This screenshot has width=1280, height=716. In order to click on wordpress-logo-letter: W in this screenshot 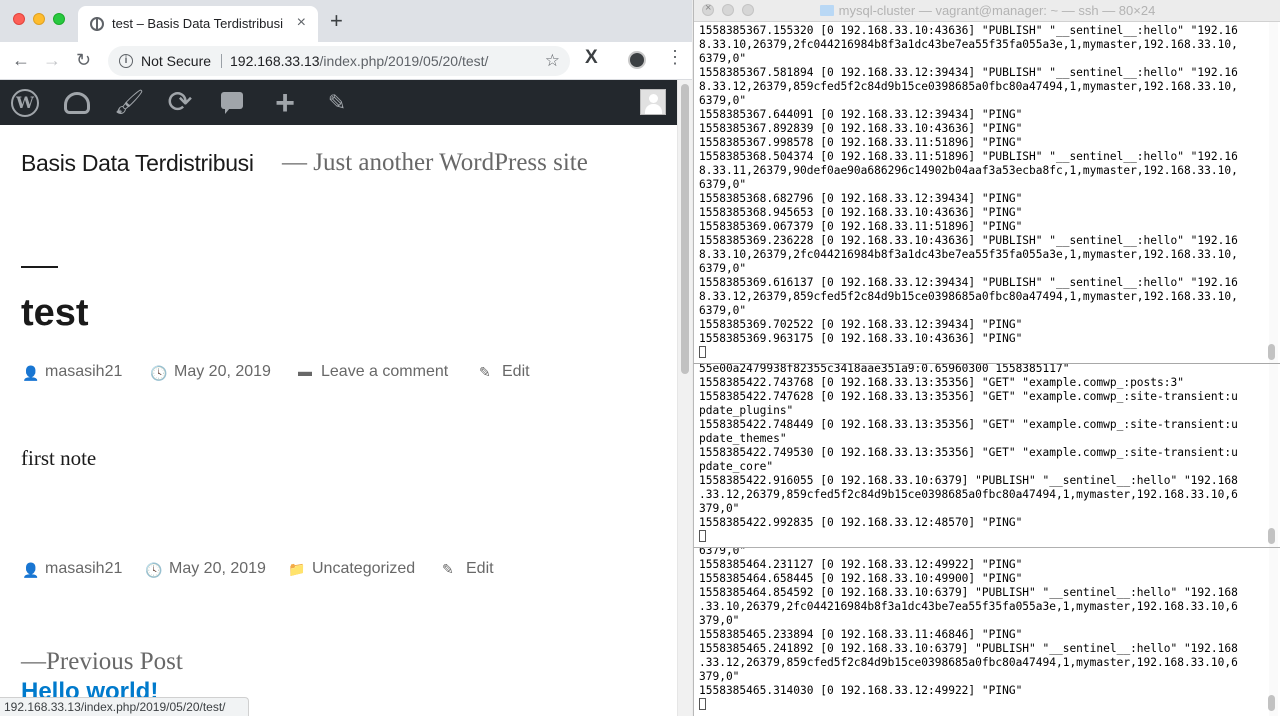, I will do `click(25, 102)`.